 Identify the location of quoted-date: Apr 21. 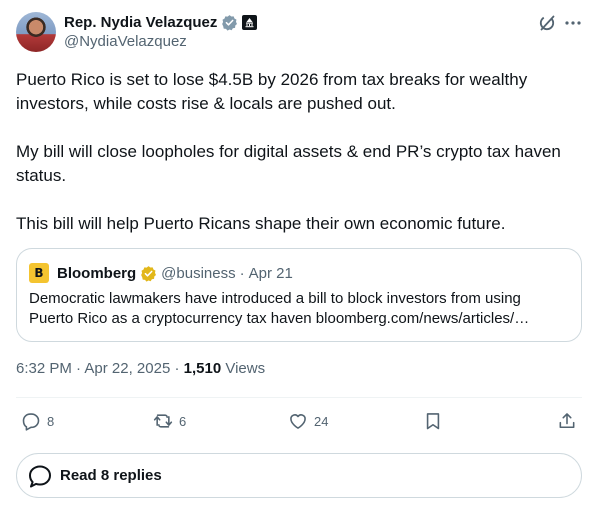
(270, 273).